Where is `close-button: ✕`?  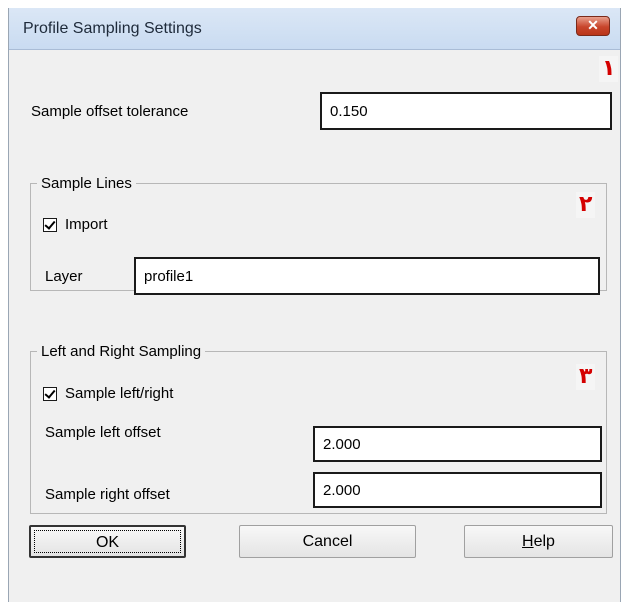
close-button: ✕ is located at coordinates (593, 26).